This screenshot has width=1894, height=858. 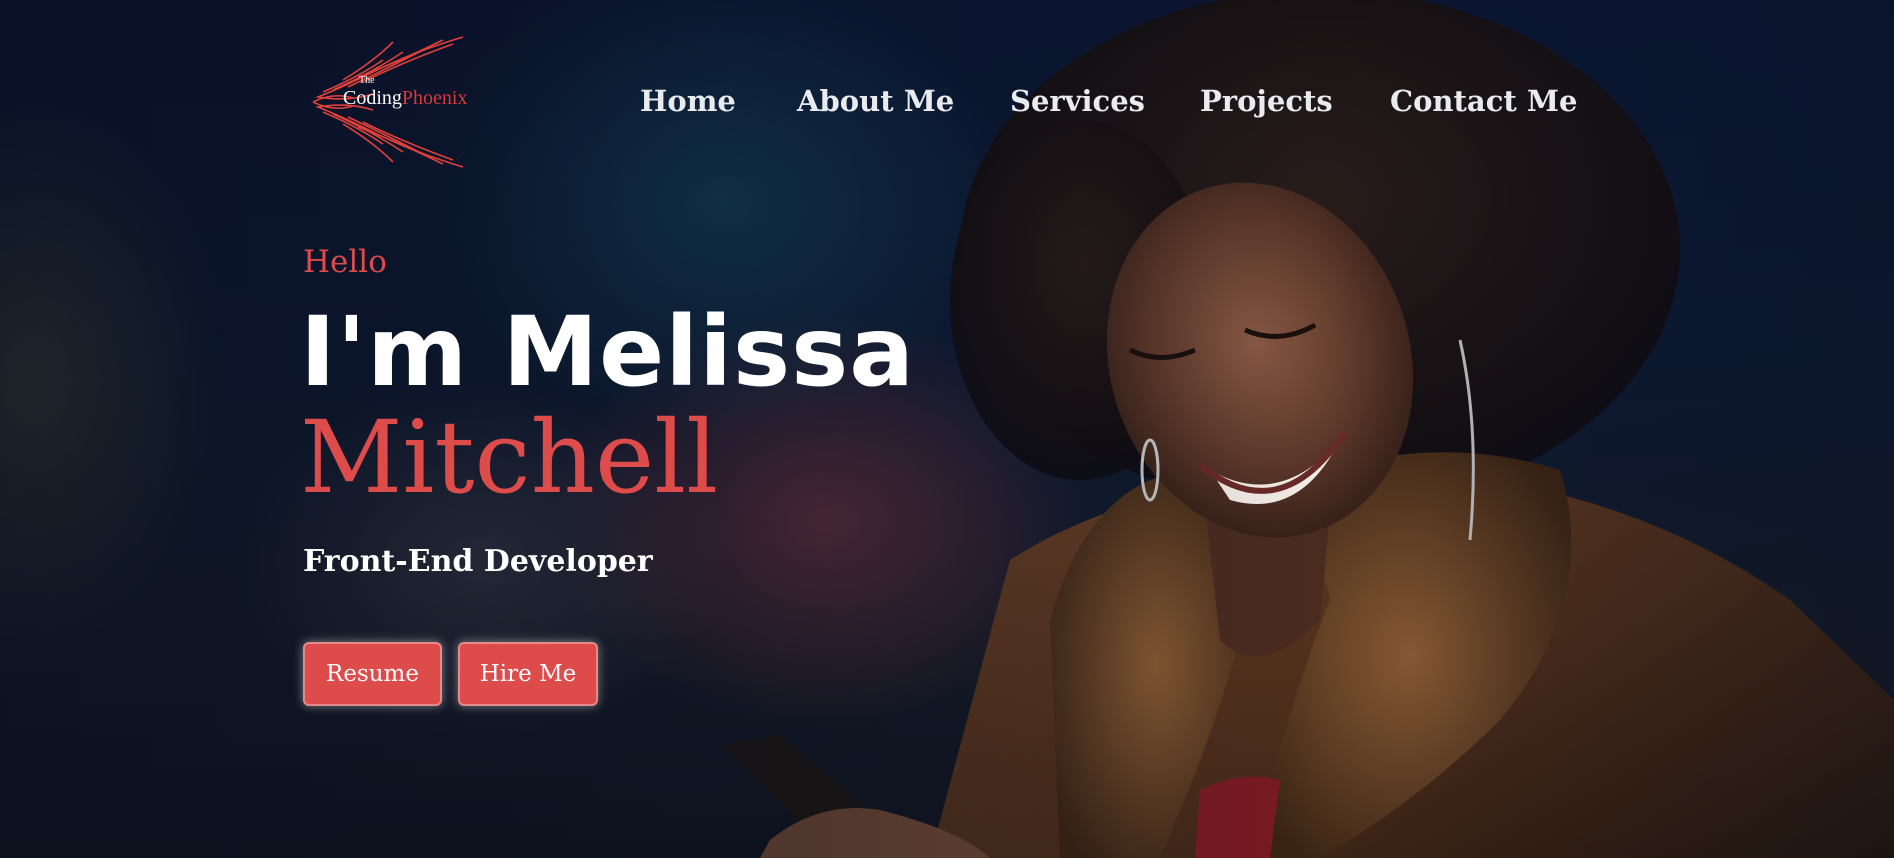 What do you see at coordinates (608, 352) in the screenshot?
I see `hero-name-first: I'm Melissa` at bounding box center [608, 352].